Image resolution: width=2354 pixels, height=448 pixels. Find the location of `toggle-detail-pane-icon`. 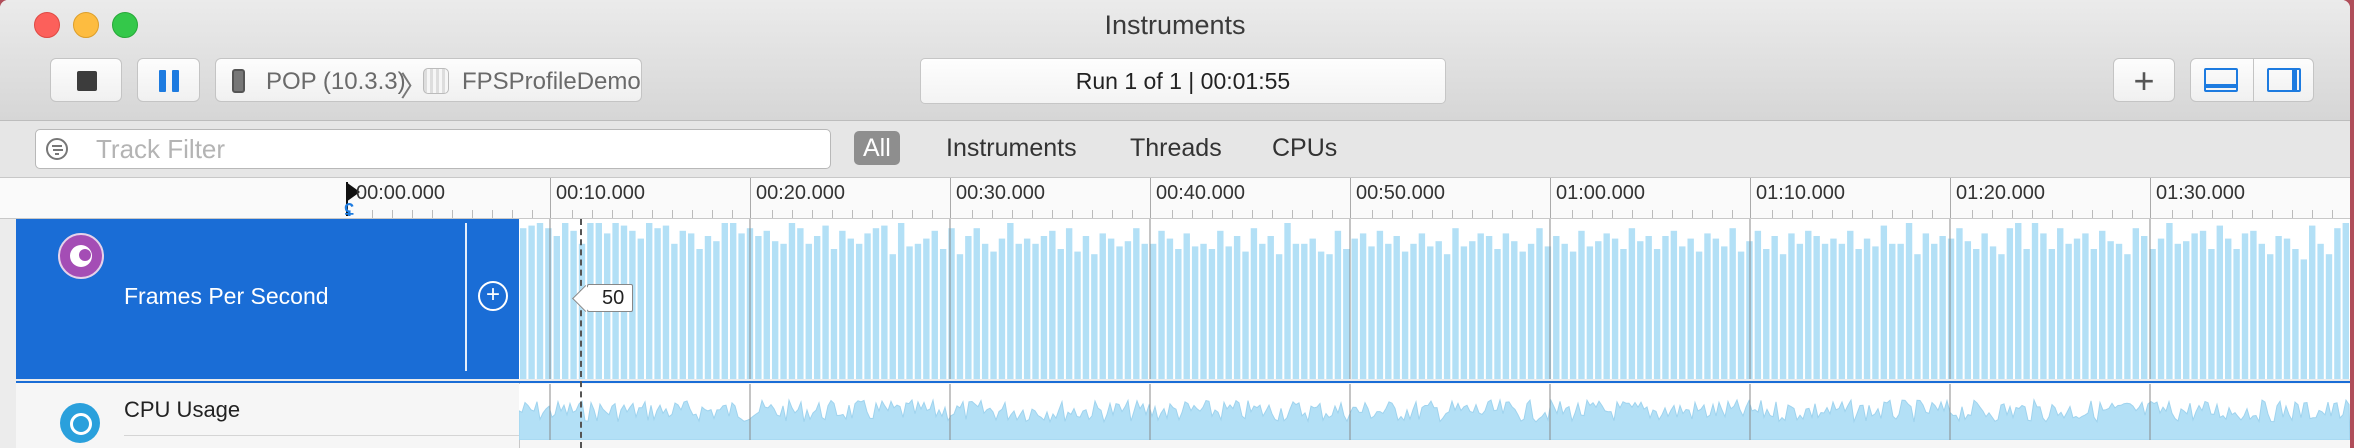

toggle-detail-pane-icon is located at coordinates (2221, 80).